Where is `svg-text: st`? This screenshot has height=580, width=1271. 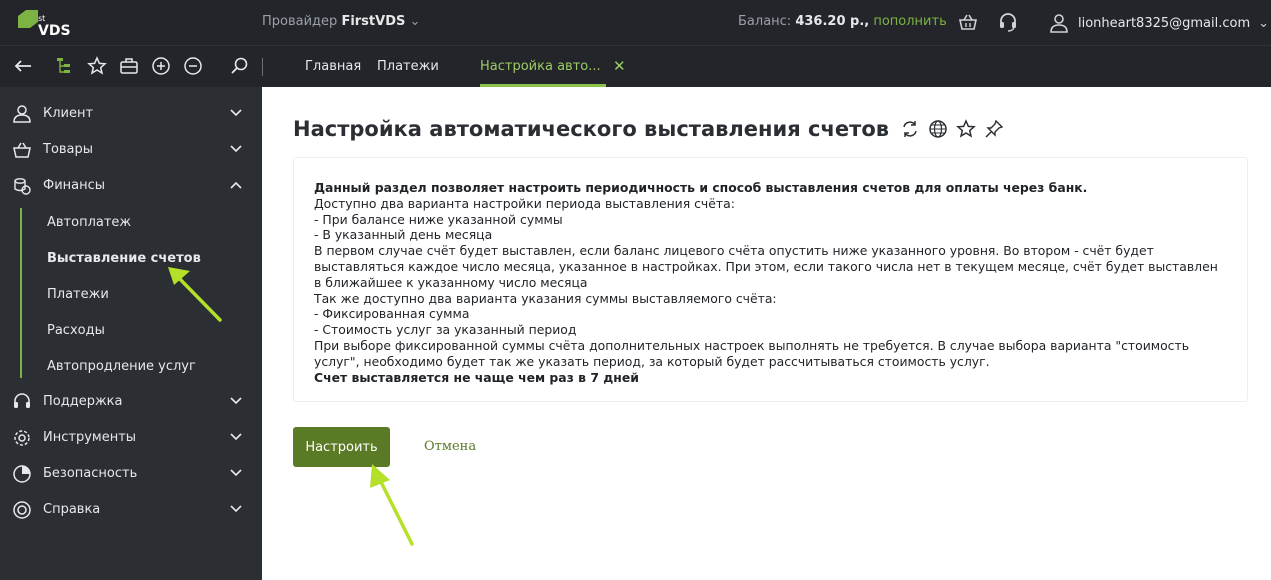 svg-text: st is located at coordinates (41, 18).